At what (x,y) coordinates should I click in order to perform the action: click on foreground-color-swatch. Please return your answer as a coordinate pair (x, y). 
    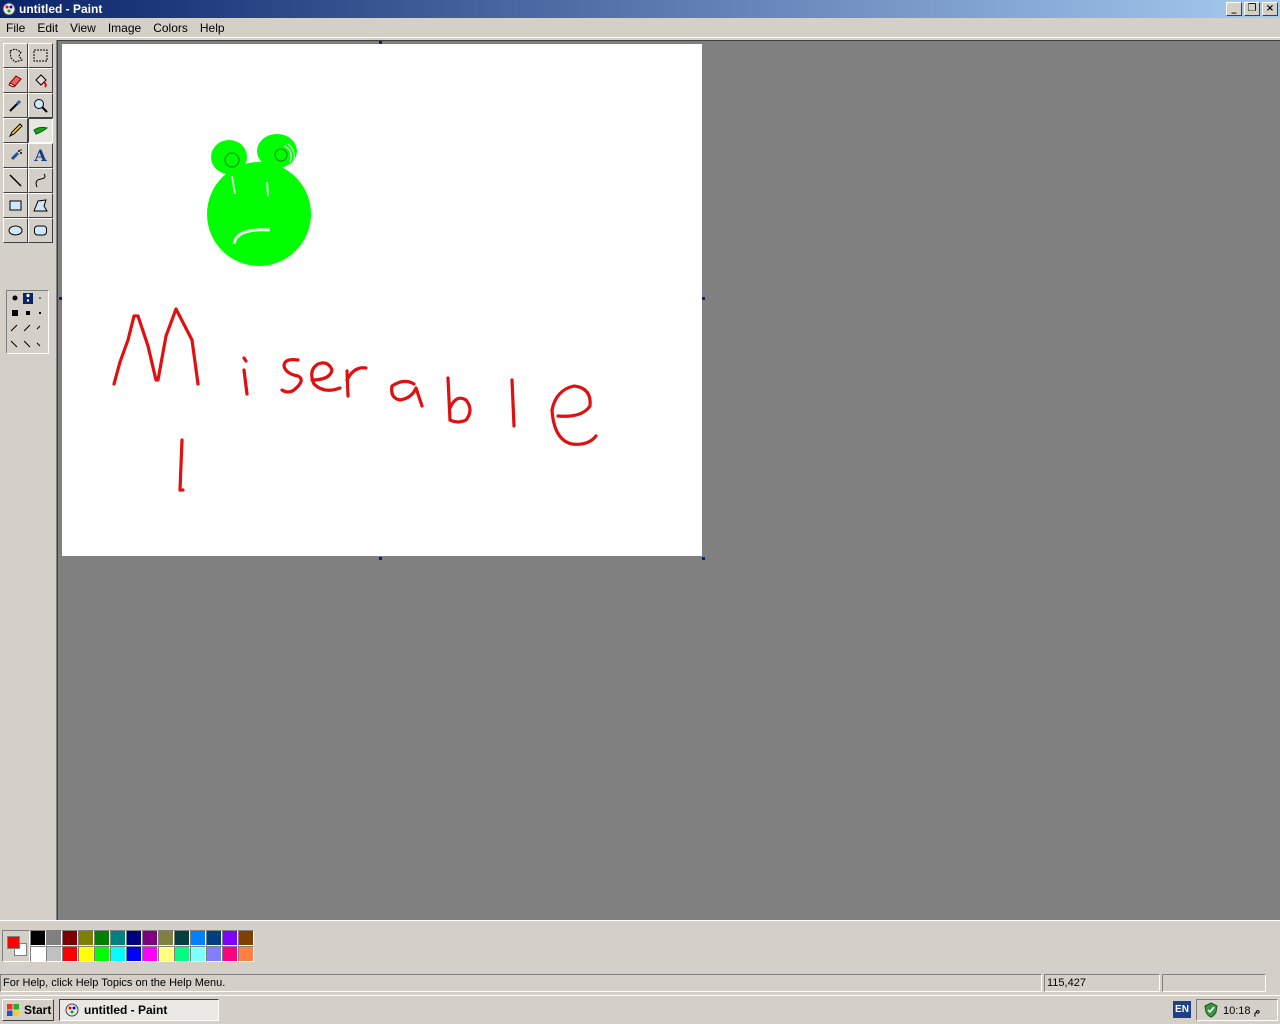
    Looking at the image, I should click on (13, 942).